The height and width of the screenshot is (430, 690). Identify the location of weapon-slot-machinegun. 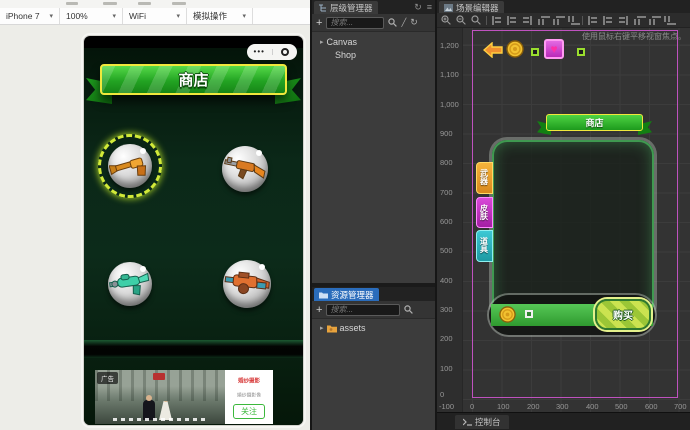
(247, 284).